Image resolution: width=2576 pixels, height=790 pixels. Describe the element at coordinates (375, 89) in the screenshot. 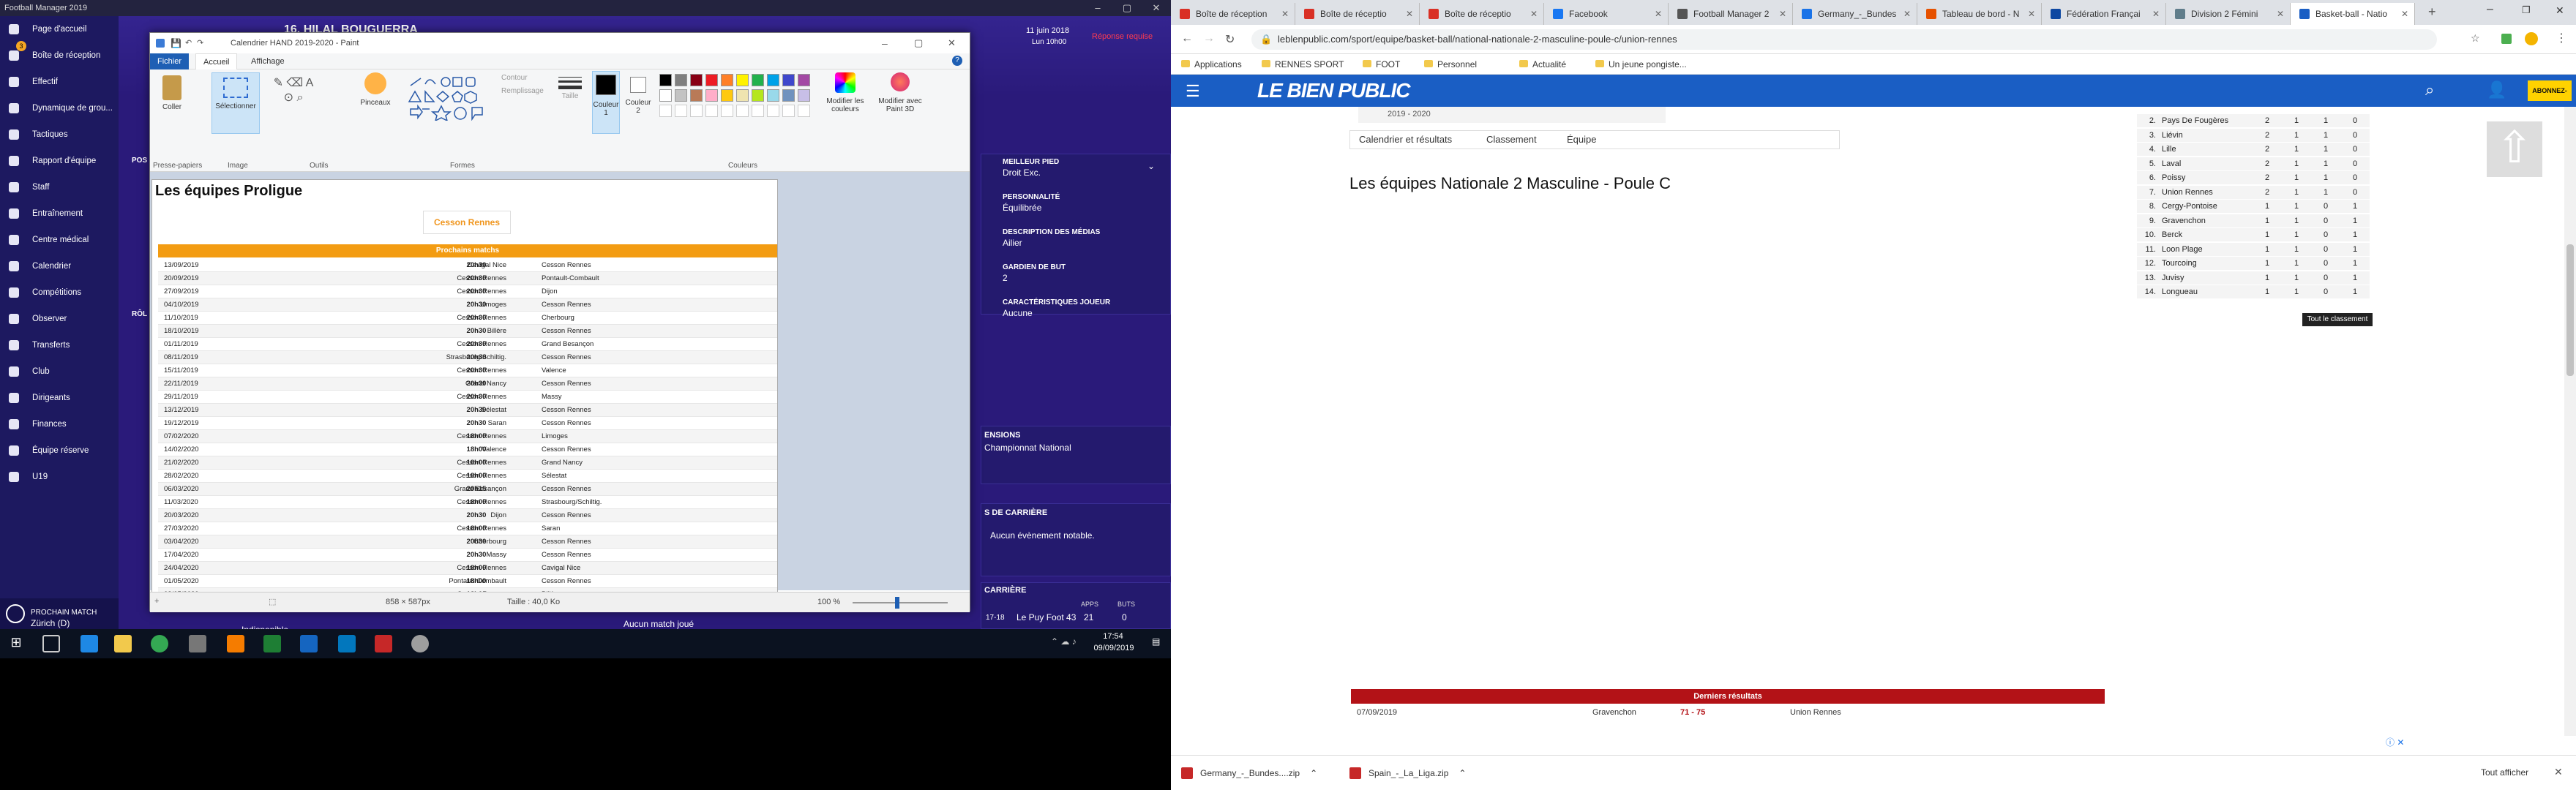

I see `brushes-button: Pinceaux` at that location.